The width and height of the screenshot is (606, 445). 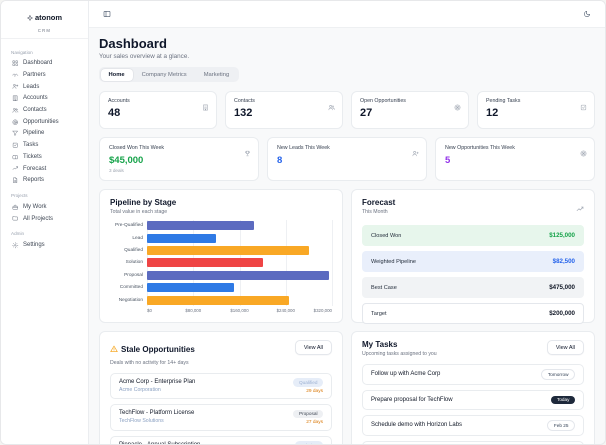 I want to click on sidebar-item-label: Accounts, so click(x=35, y=98).